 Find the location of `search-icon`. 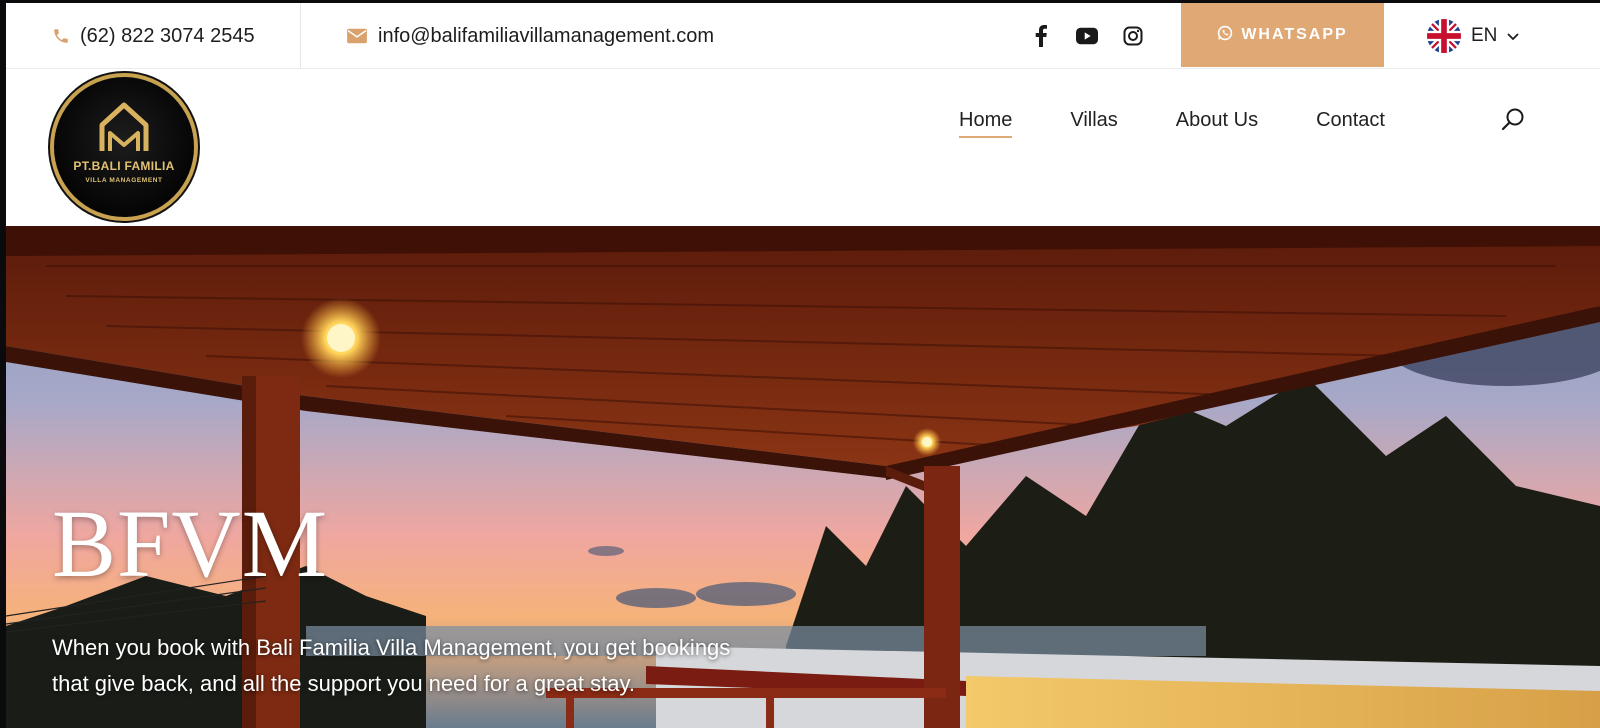

search-icon is located at coordinates (1513, 120).